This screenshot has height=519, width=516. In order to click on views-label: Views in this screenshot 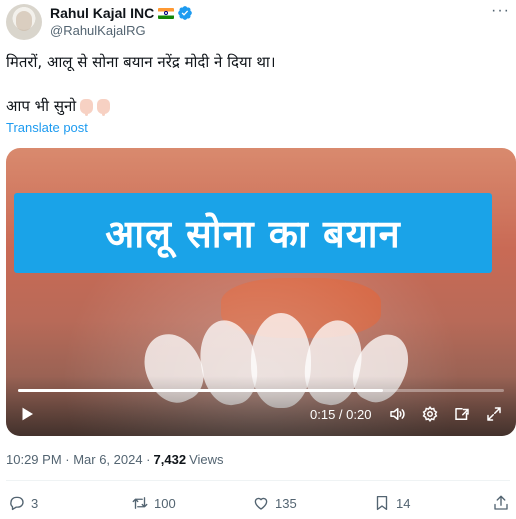, I will do `click(206, 459)`.